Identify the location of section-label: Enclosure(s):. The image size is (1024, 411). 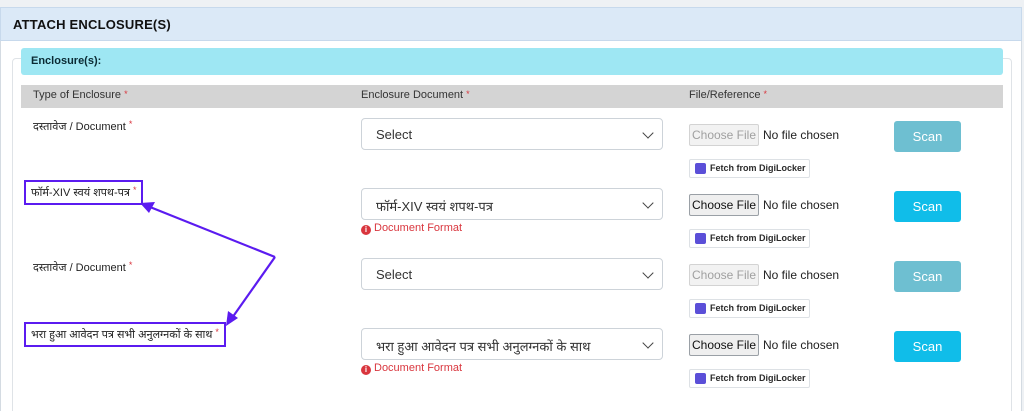
(66, 61).